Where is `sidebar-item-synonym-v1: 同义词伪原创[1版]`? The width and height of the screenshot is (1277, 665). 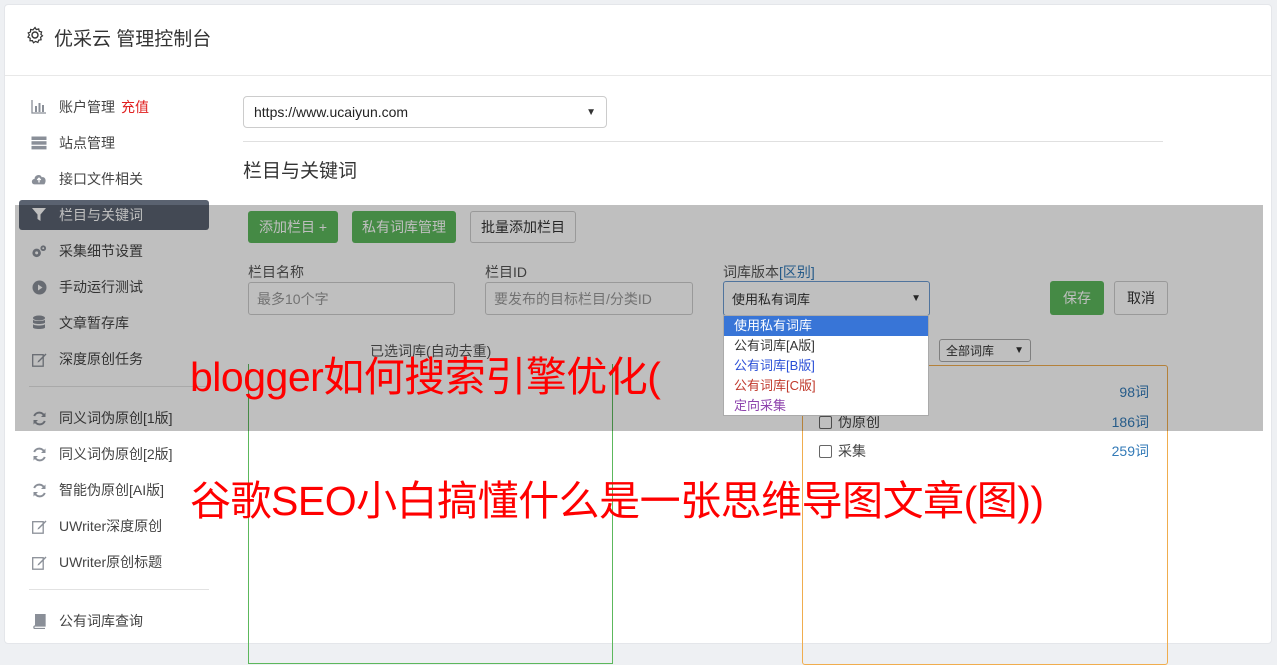 sidebar-item-synonym-v1: 同义词伪原创[1版] is located at coordinates (114, 418).